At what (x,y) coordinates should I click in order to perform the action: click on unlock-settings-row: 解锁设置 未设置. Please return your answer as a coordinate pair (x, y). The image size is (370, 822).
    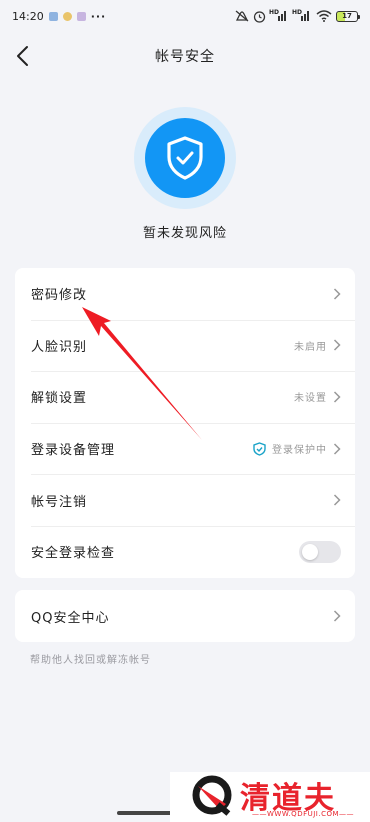
    Looking at the image, I should click on (185, 397).